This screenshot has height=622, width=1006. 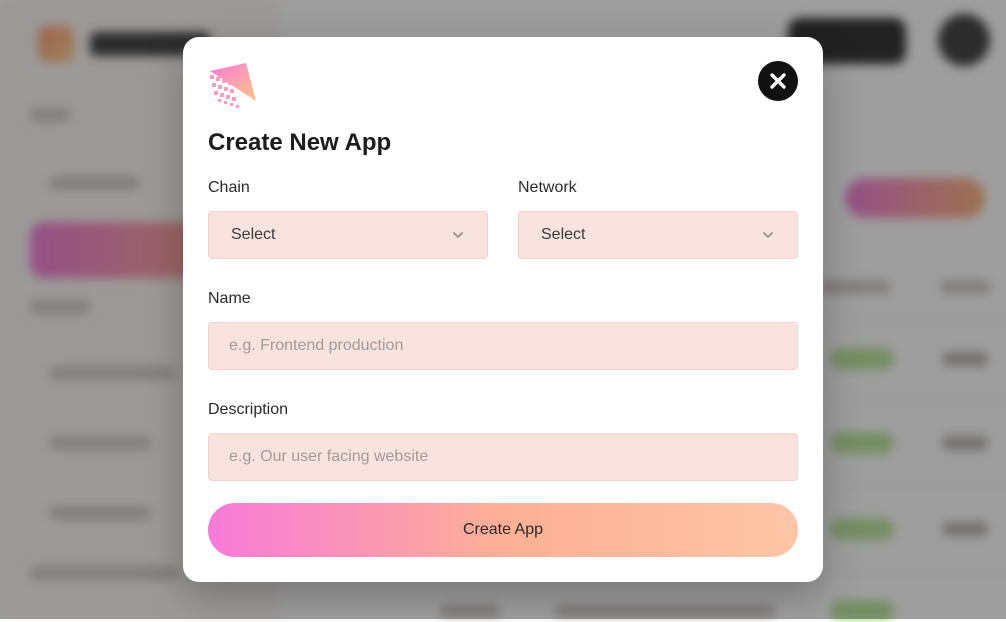 I want to click on name-input, so click(x=503, y=346).